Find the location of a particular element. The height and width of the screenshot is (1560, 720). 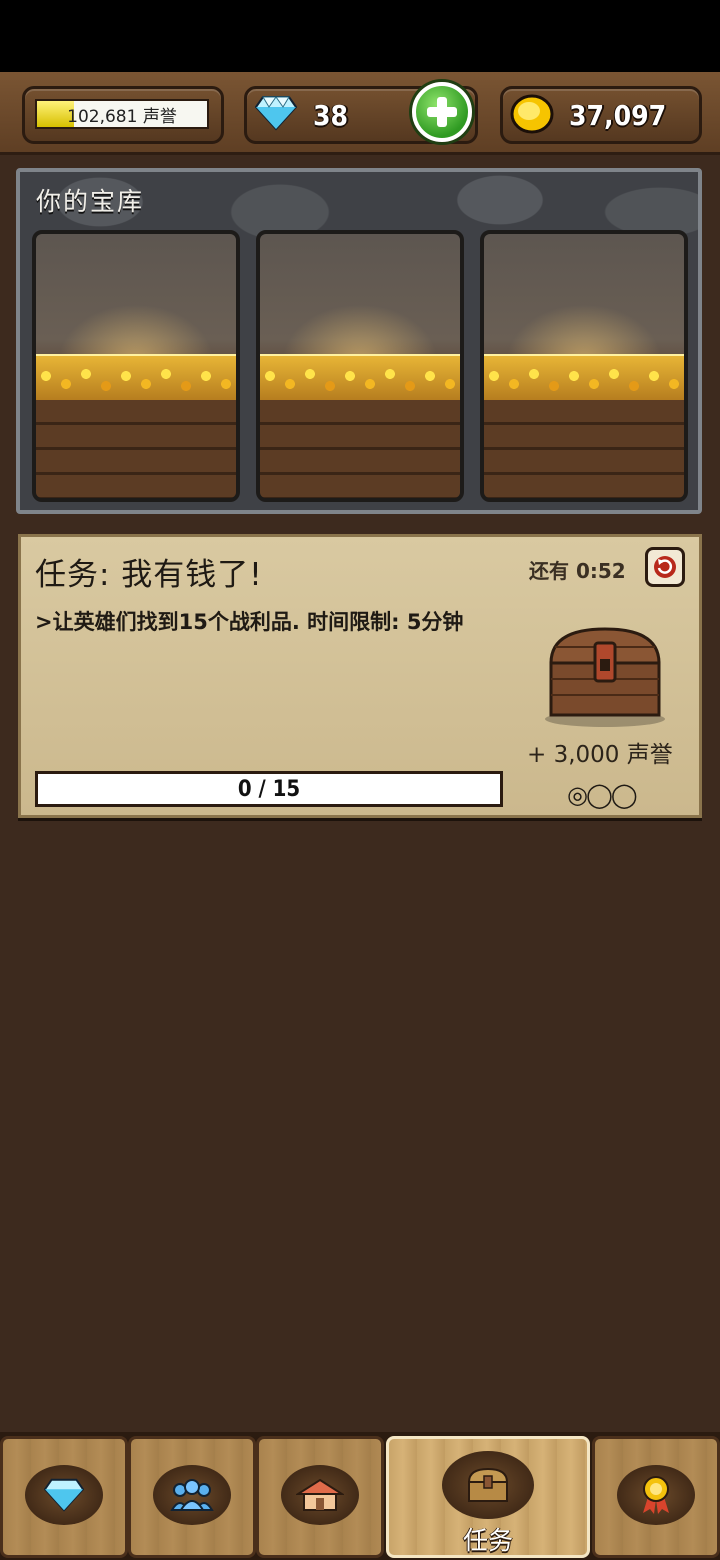

quest-timer: 还有 0:52 is located at coordinates (577, 571).